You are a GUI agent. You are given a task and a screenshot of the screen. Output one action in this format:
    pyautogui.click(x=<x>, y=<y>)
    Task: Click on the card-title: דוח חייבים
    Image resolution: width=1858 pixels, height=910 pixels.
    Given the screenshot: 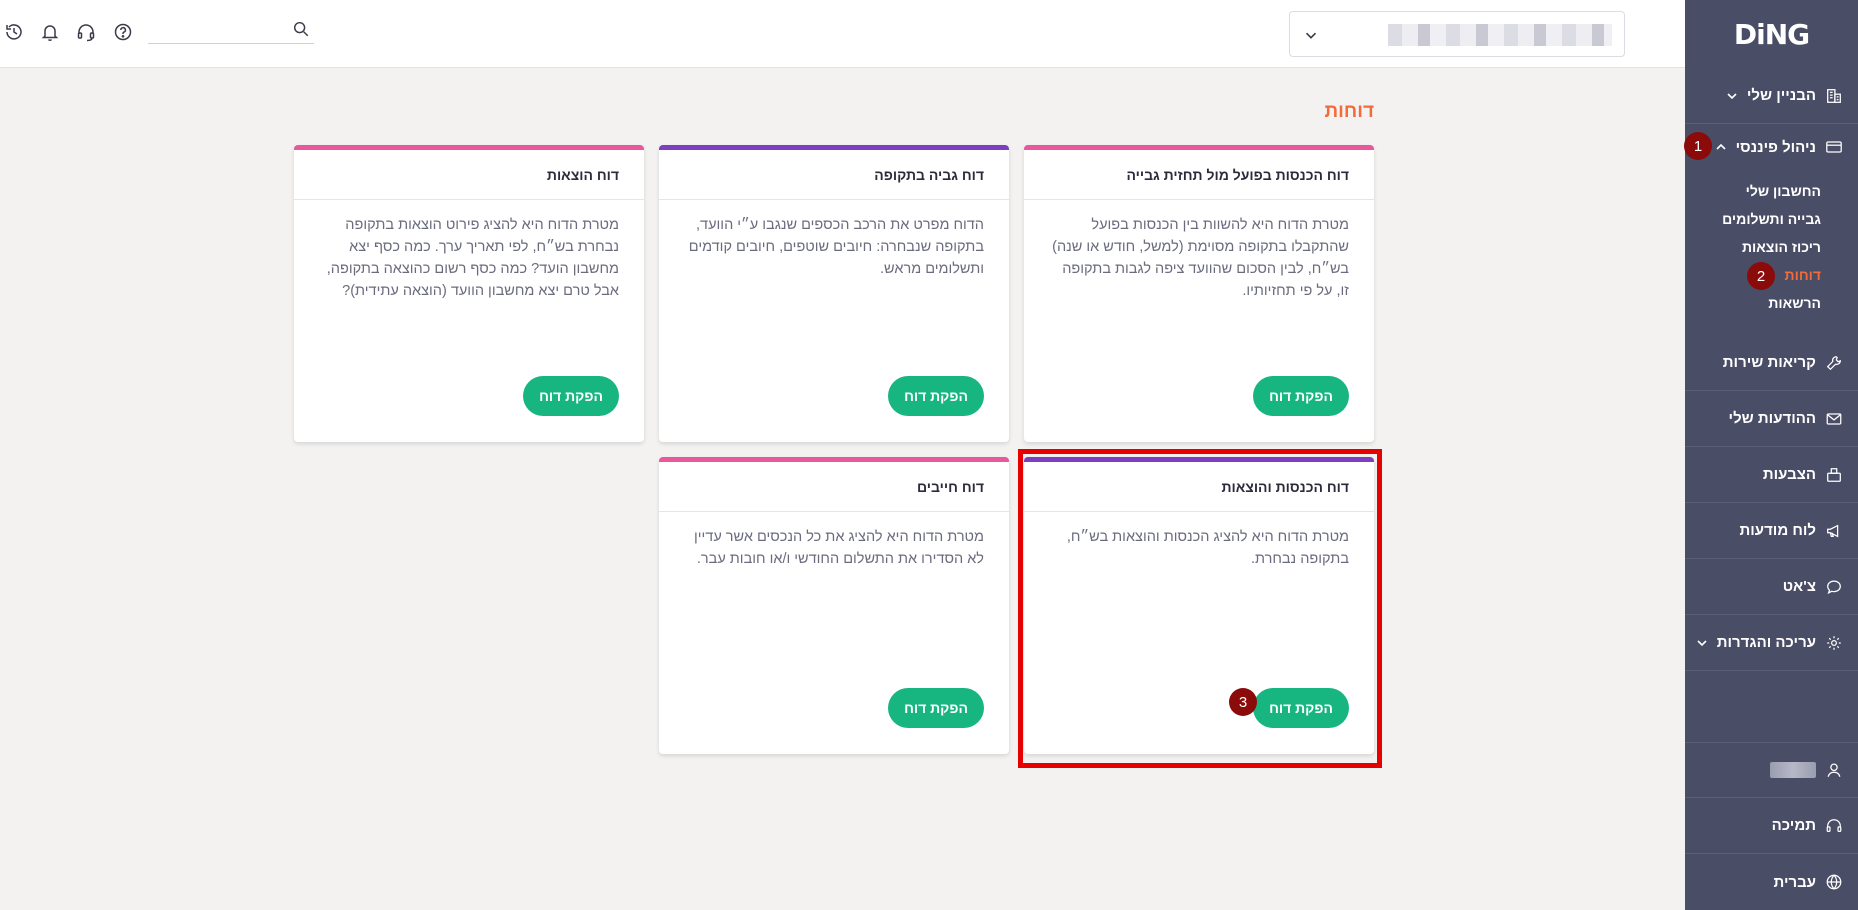 What is the action you would take?
    pyautogui.click(x=834, y=487)
    